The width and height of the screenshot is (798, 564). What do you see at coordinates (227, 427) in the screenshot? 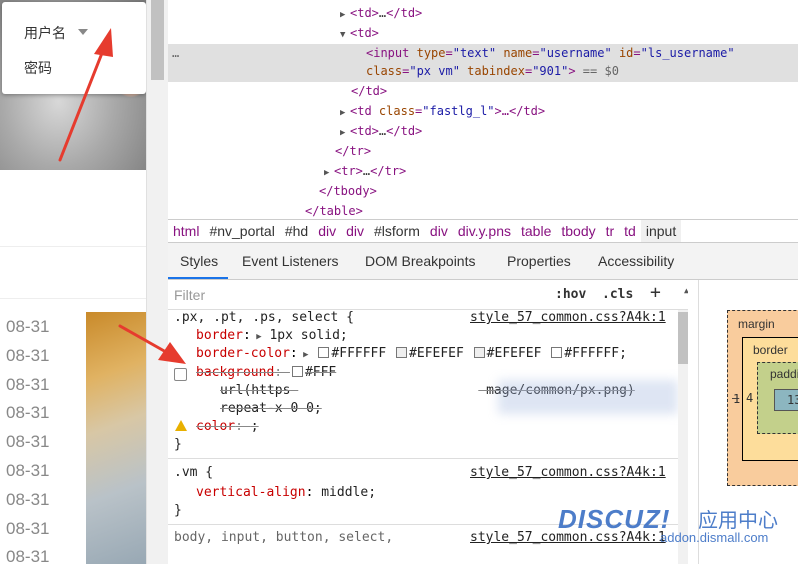
I see `declaration-color-invalid: color: ;` at bounding box center [227, 427].